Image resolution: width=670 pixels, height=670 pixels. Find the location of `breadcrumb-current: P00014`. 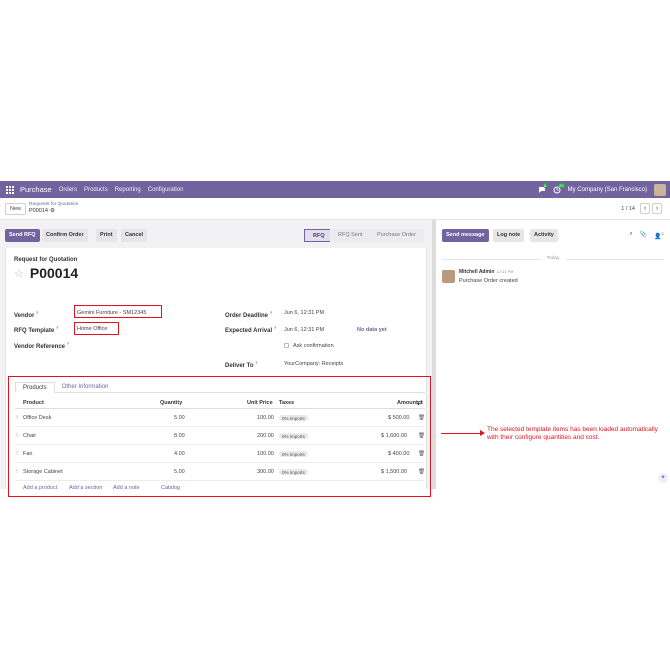

breadcrumb-current: P00014 is located at coordinates (38, 211).